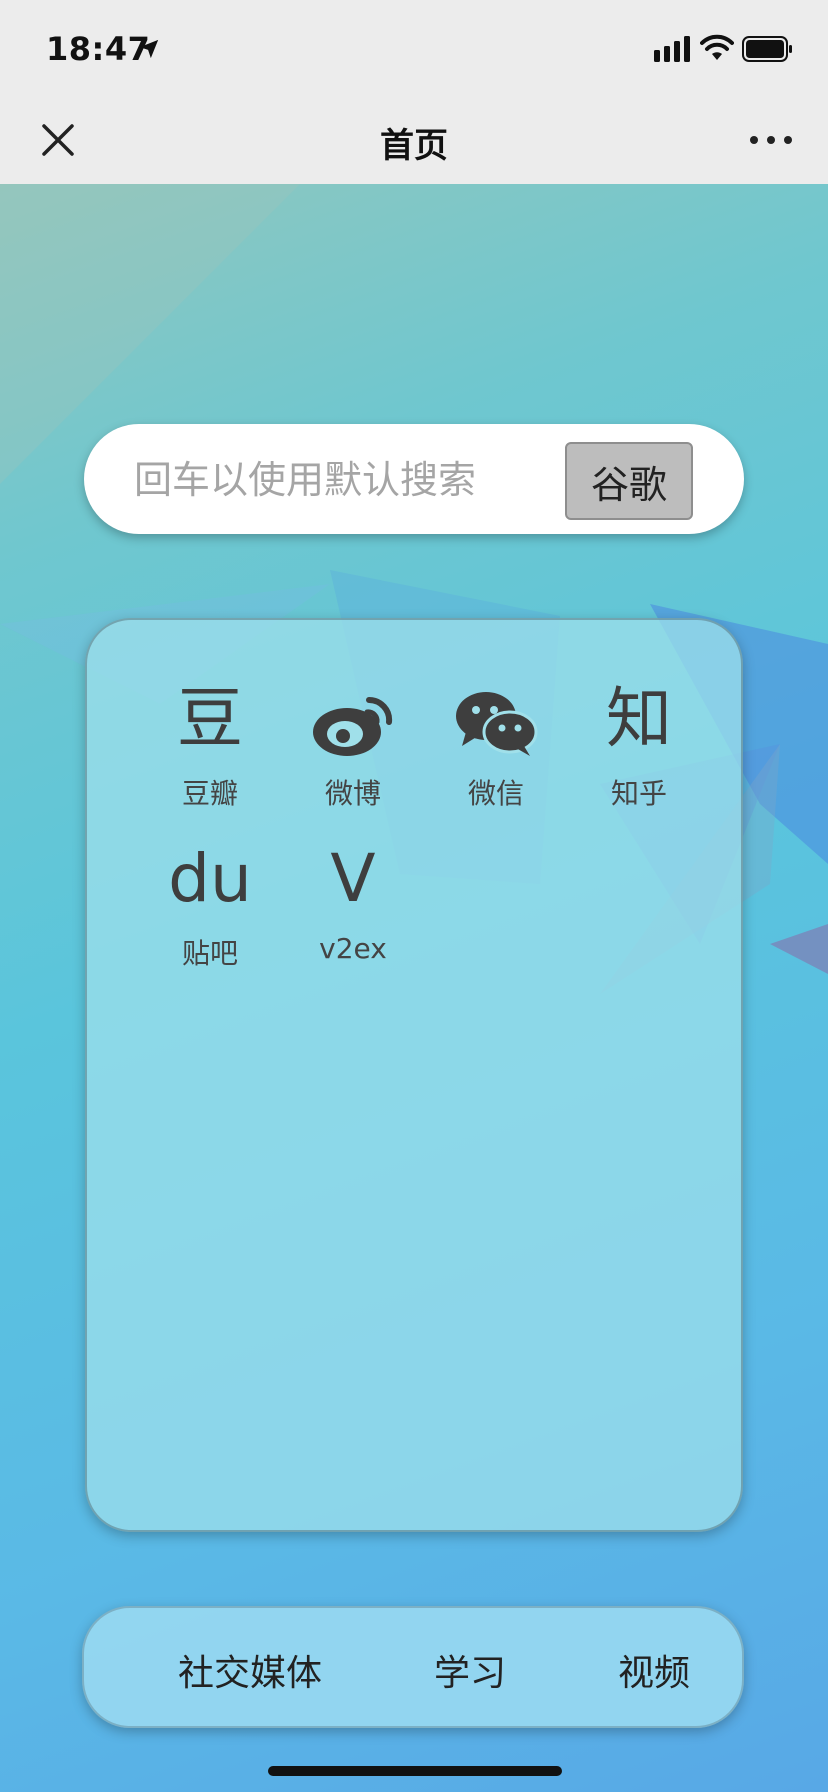 Image resolution: width=828 pixels, height=1792 pixels. Describe the element at coordinates (767, 49) in the screenshot. I see `battery-icon` at that location.